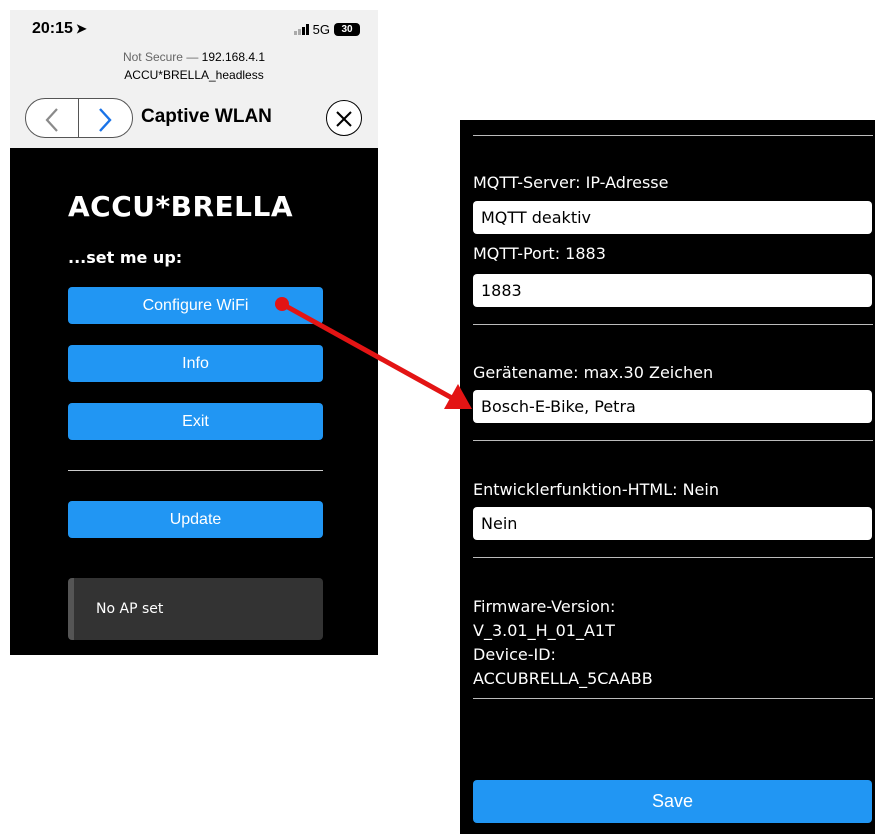  Describe the element at coordinates (195, 609) in the screenshot. I see `status-message-box: No AP set` at that location.